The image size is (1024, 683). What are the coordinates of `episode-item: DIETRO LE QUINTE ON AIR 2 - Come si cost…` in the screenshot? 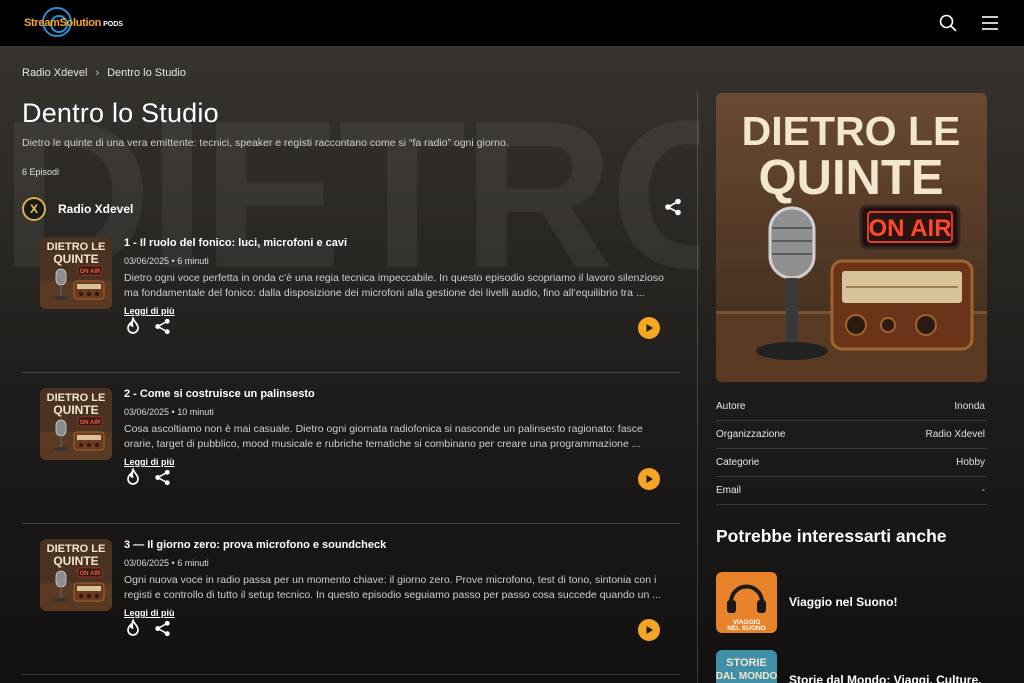 It's located at (351, 449).